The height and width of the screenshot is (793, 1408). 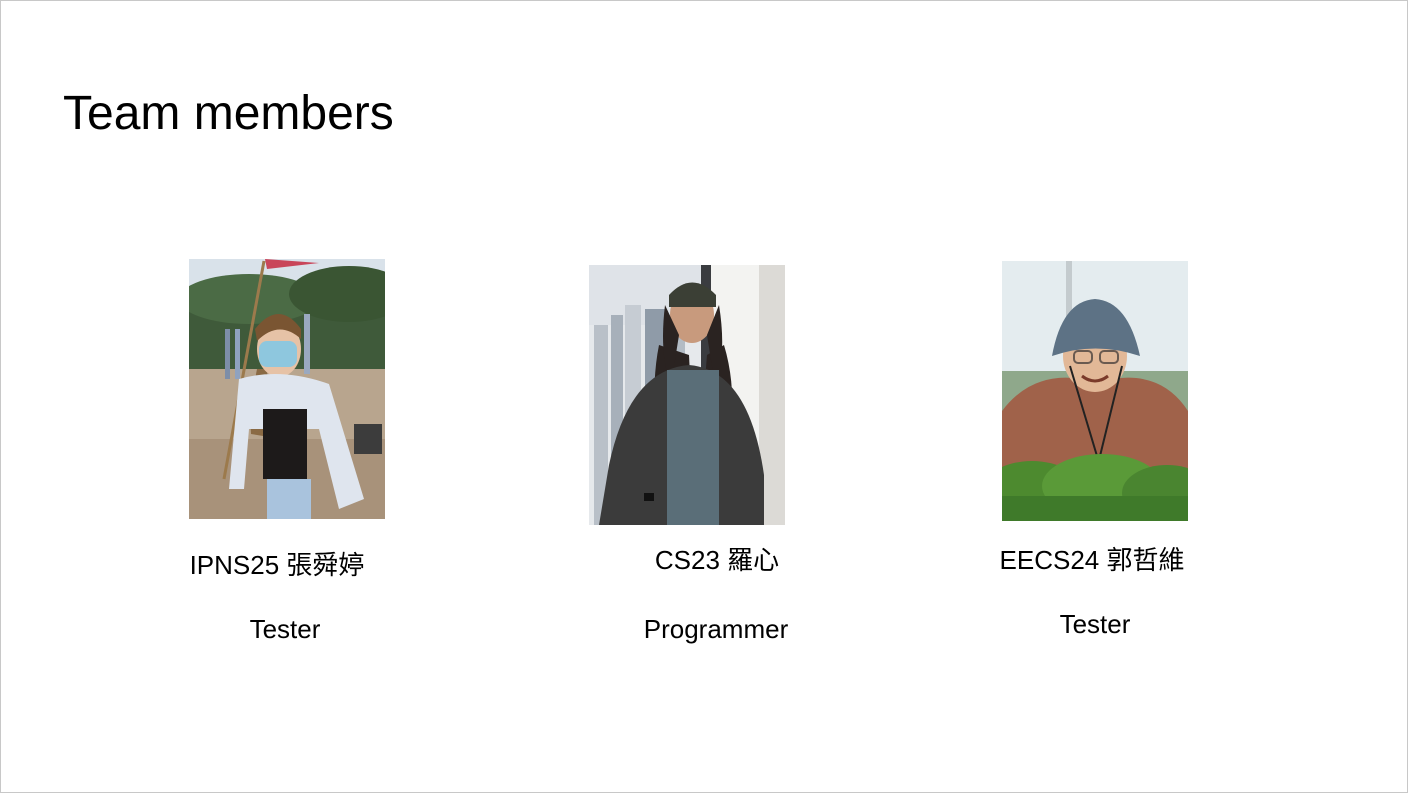 What do you see at coordinates (285, 629) in the screenshot?
I see `member-role-1: Tester` at bounding box center [285, 629].